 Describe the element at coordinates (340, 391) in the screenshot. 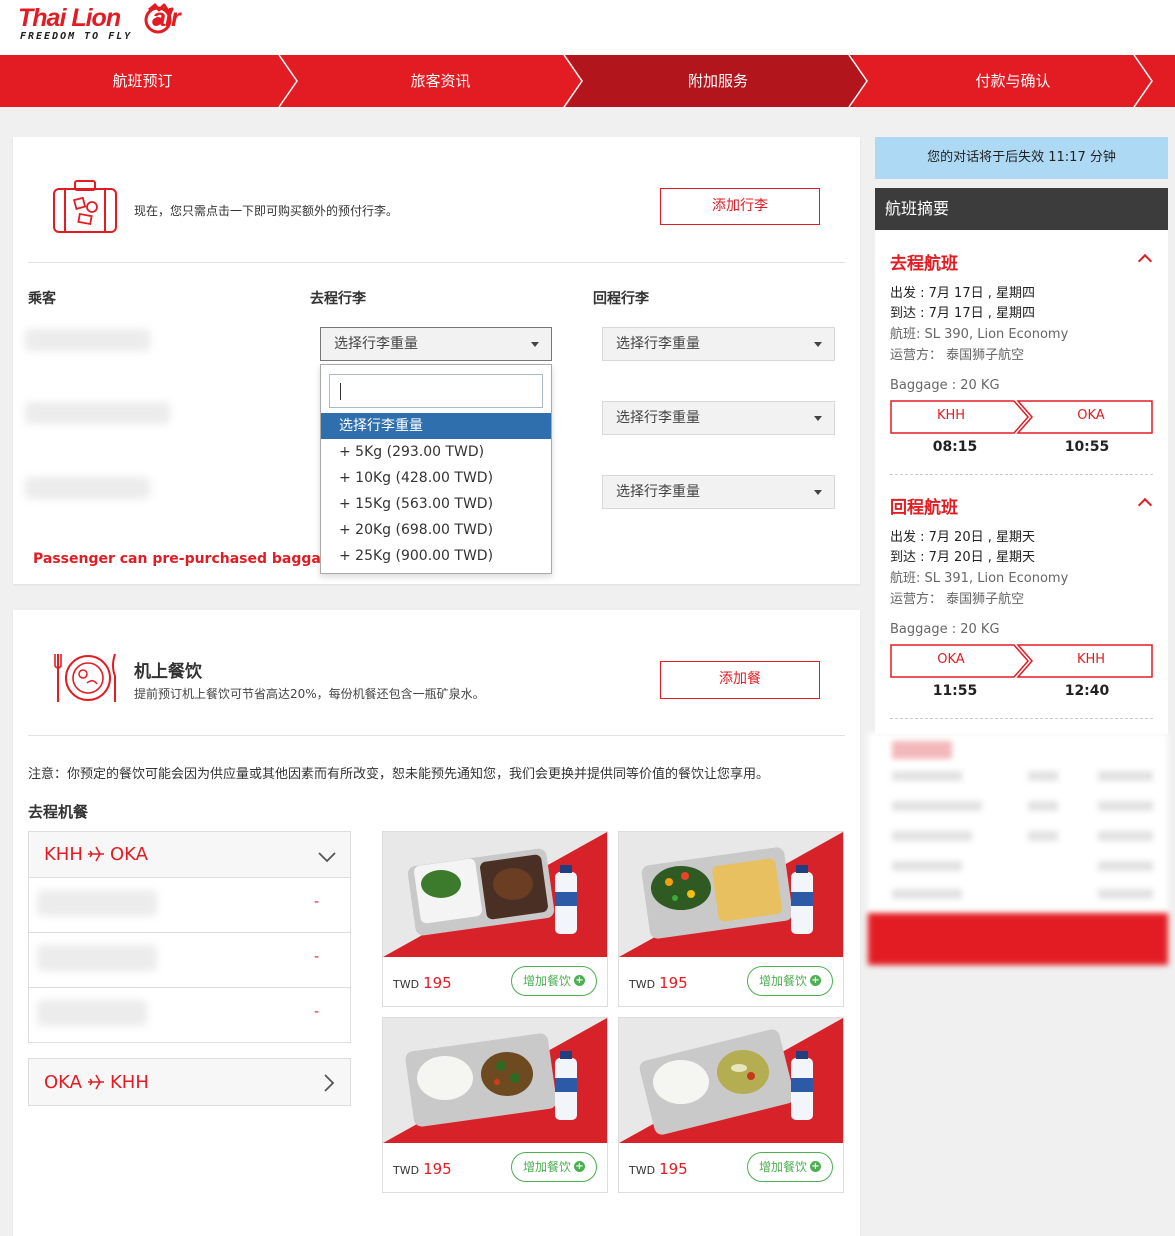

I see `text-cursor` at that location.